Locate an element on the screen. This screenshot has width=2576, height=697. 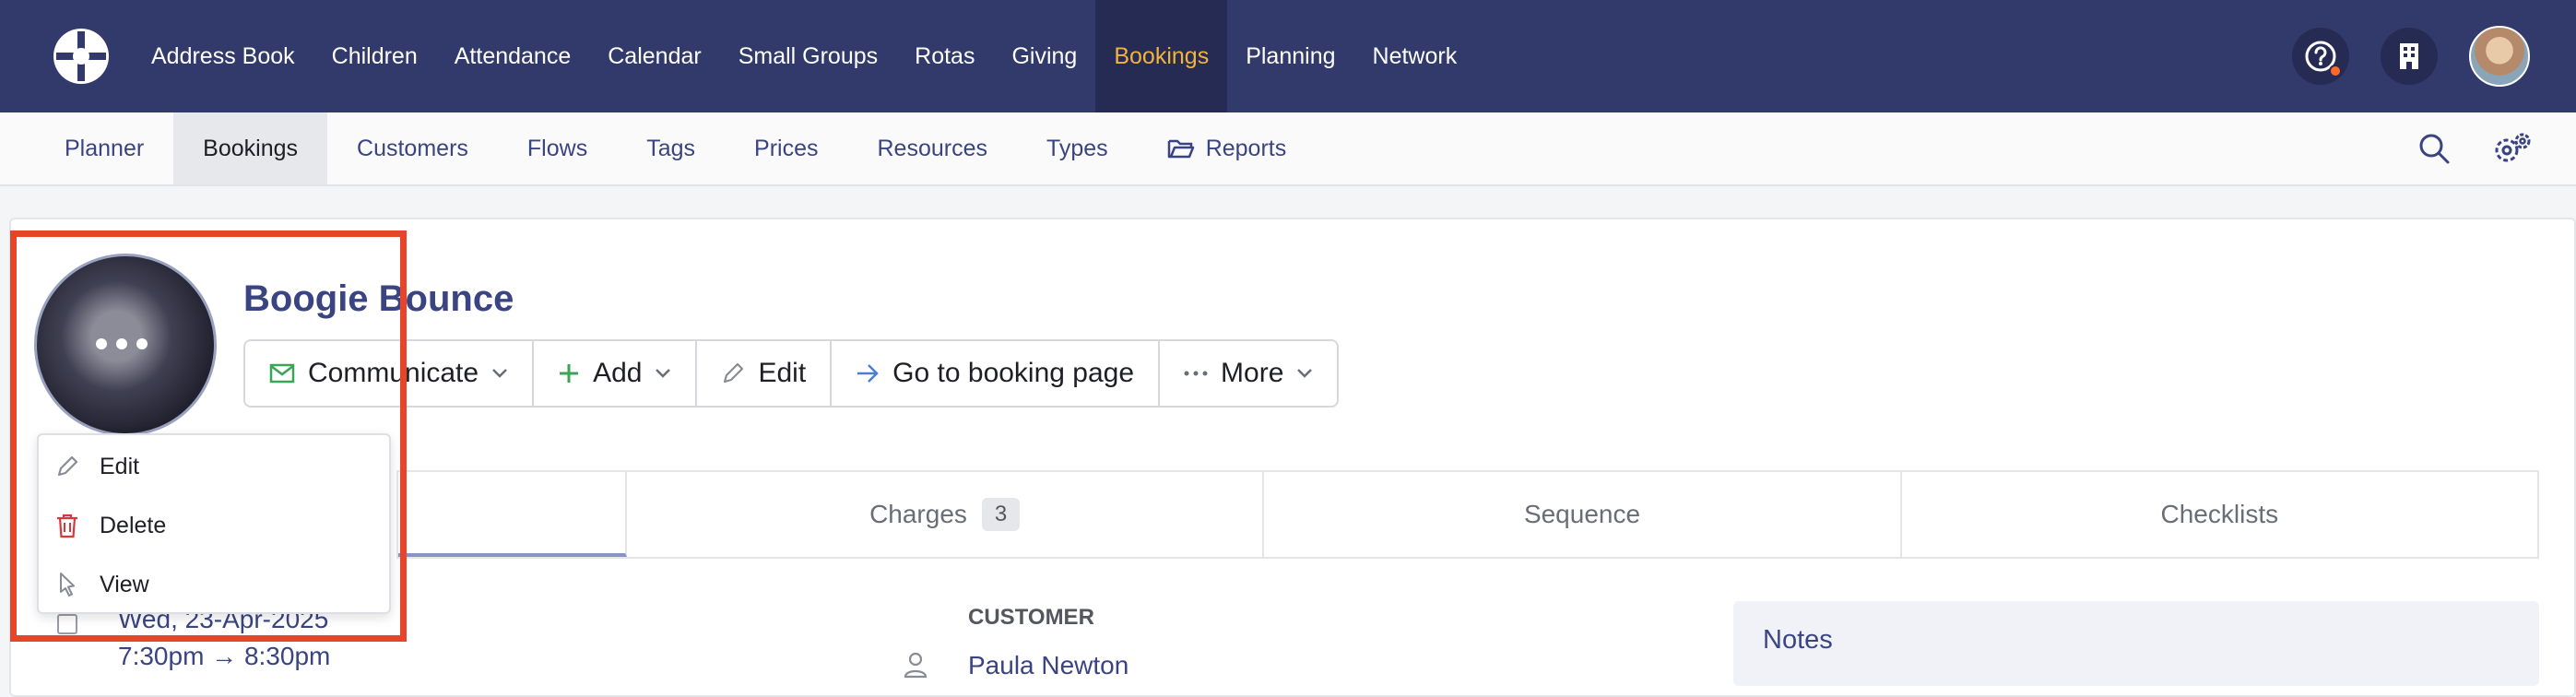
nav-bookings: Bookings is located at coordinates (1161, 56).